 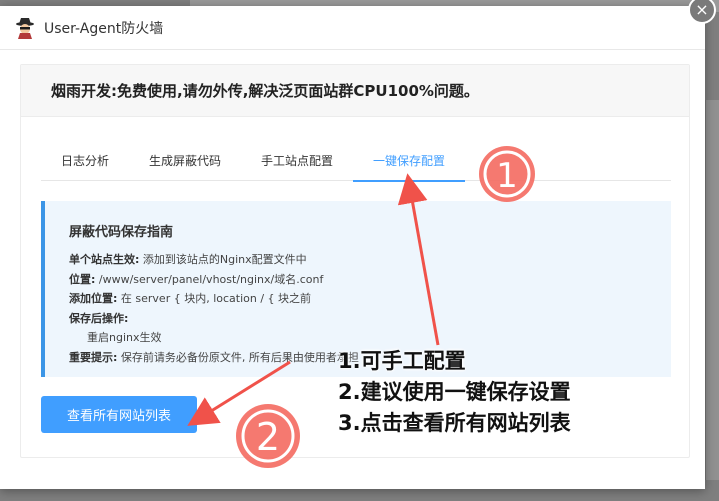 What do you see at coordinates (99, 318) in the screenshot?
I see `guide-item-label: 保存后操作:` at bounding box center [99, 318].